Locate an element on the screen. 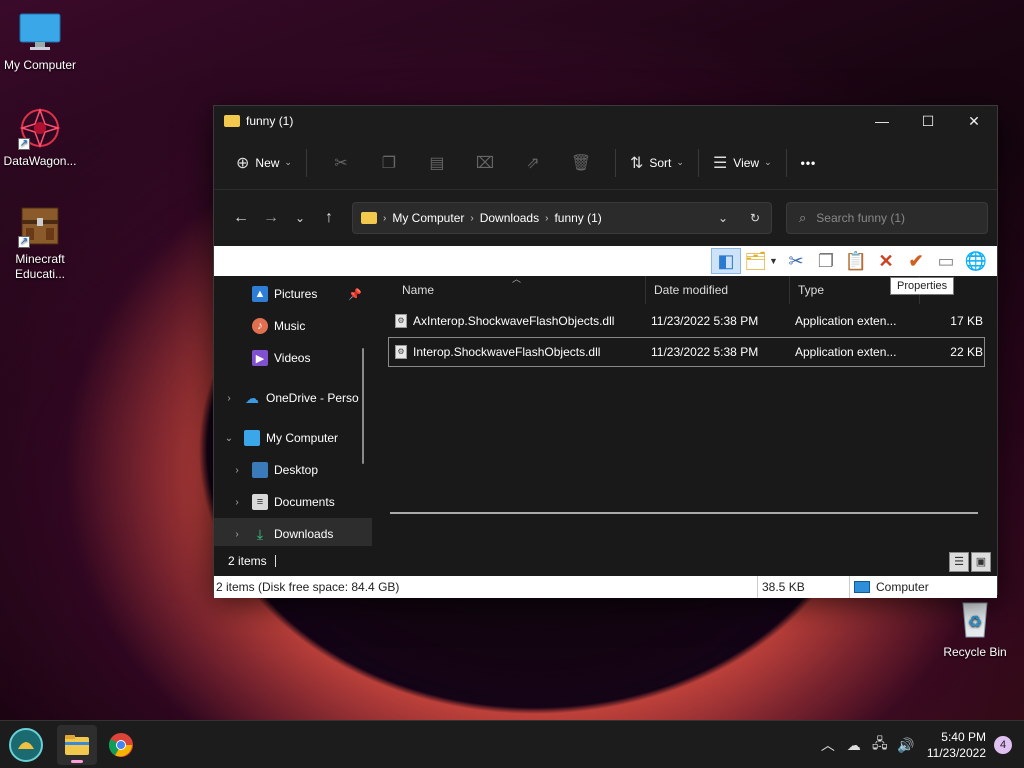 The image size is (1024, 768). dll-file-icon: ⚙ is located at coordinates (401, 321).